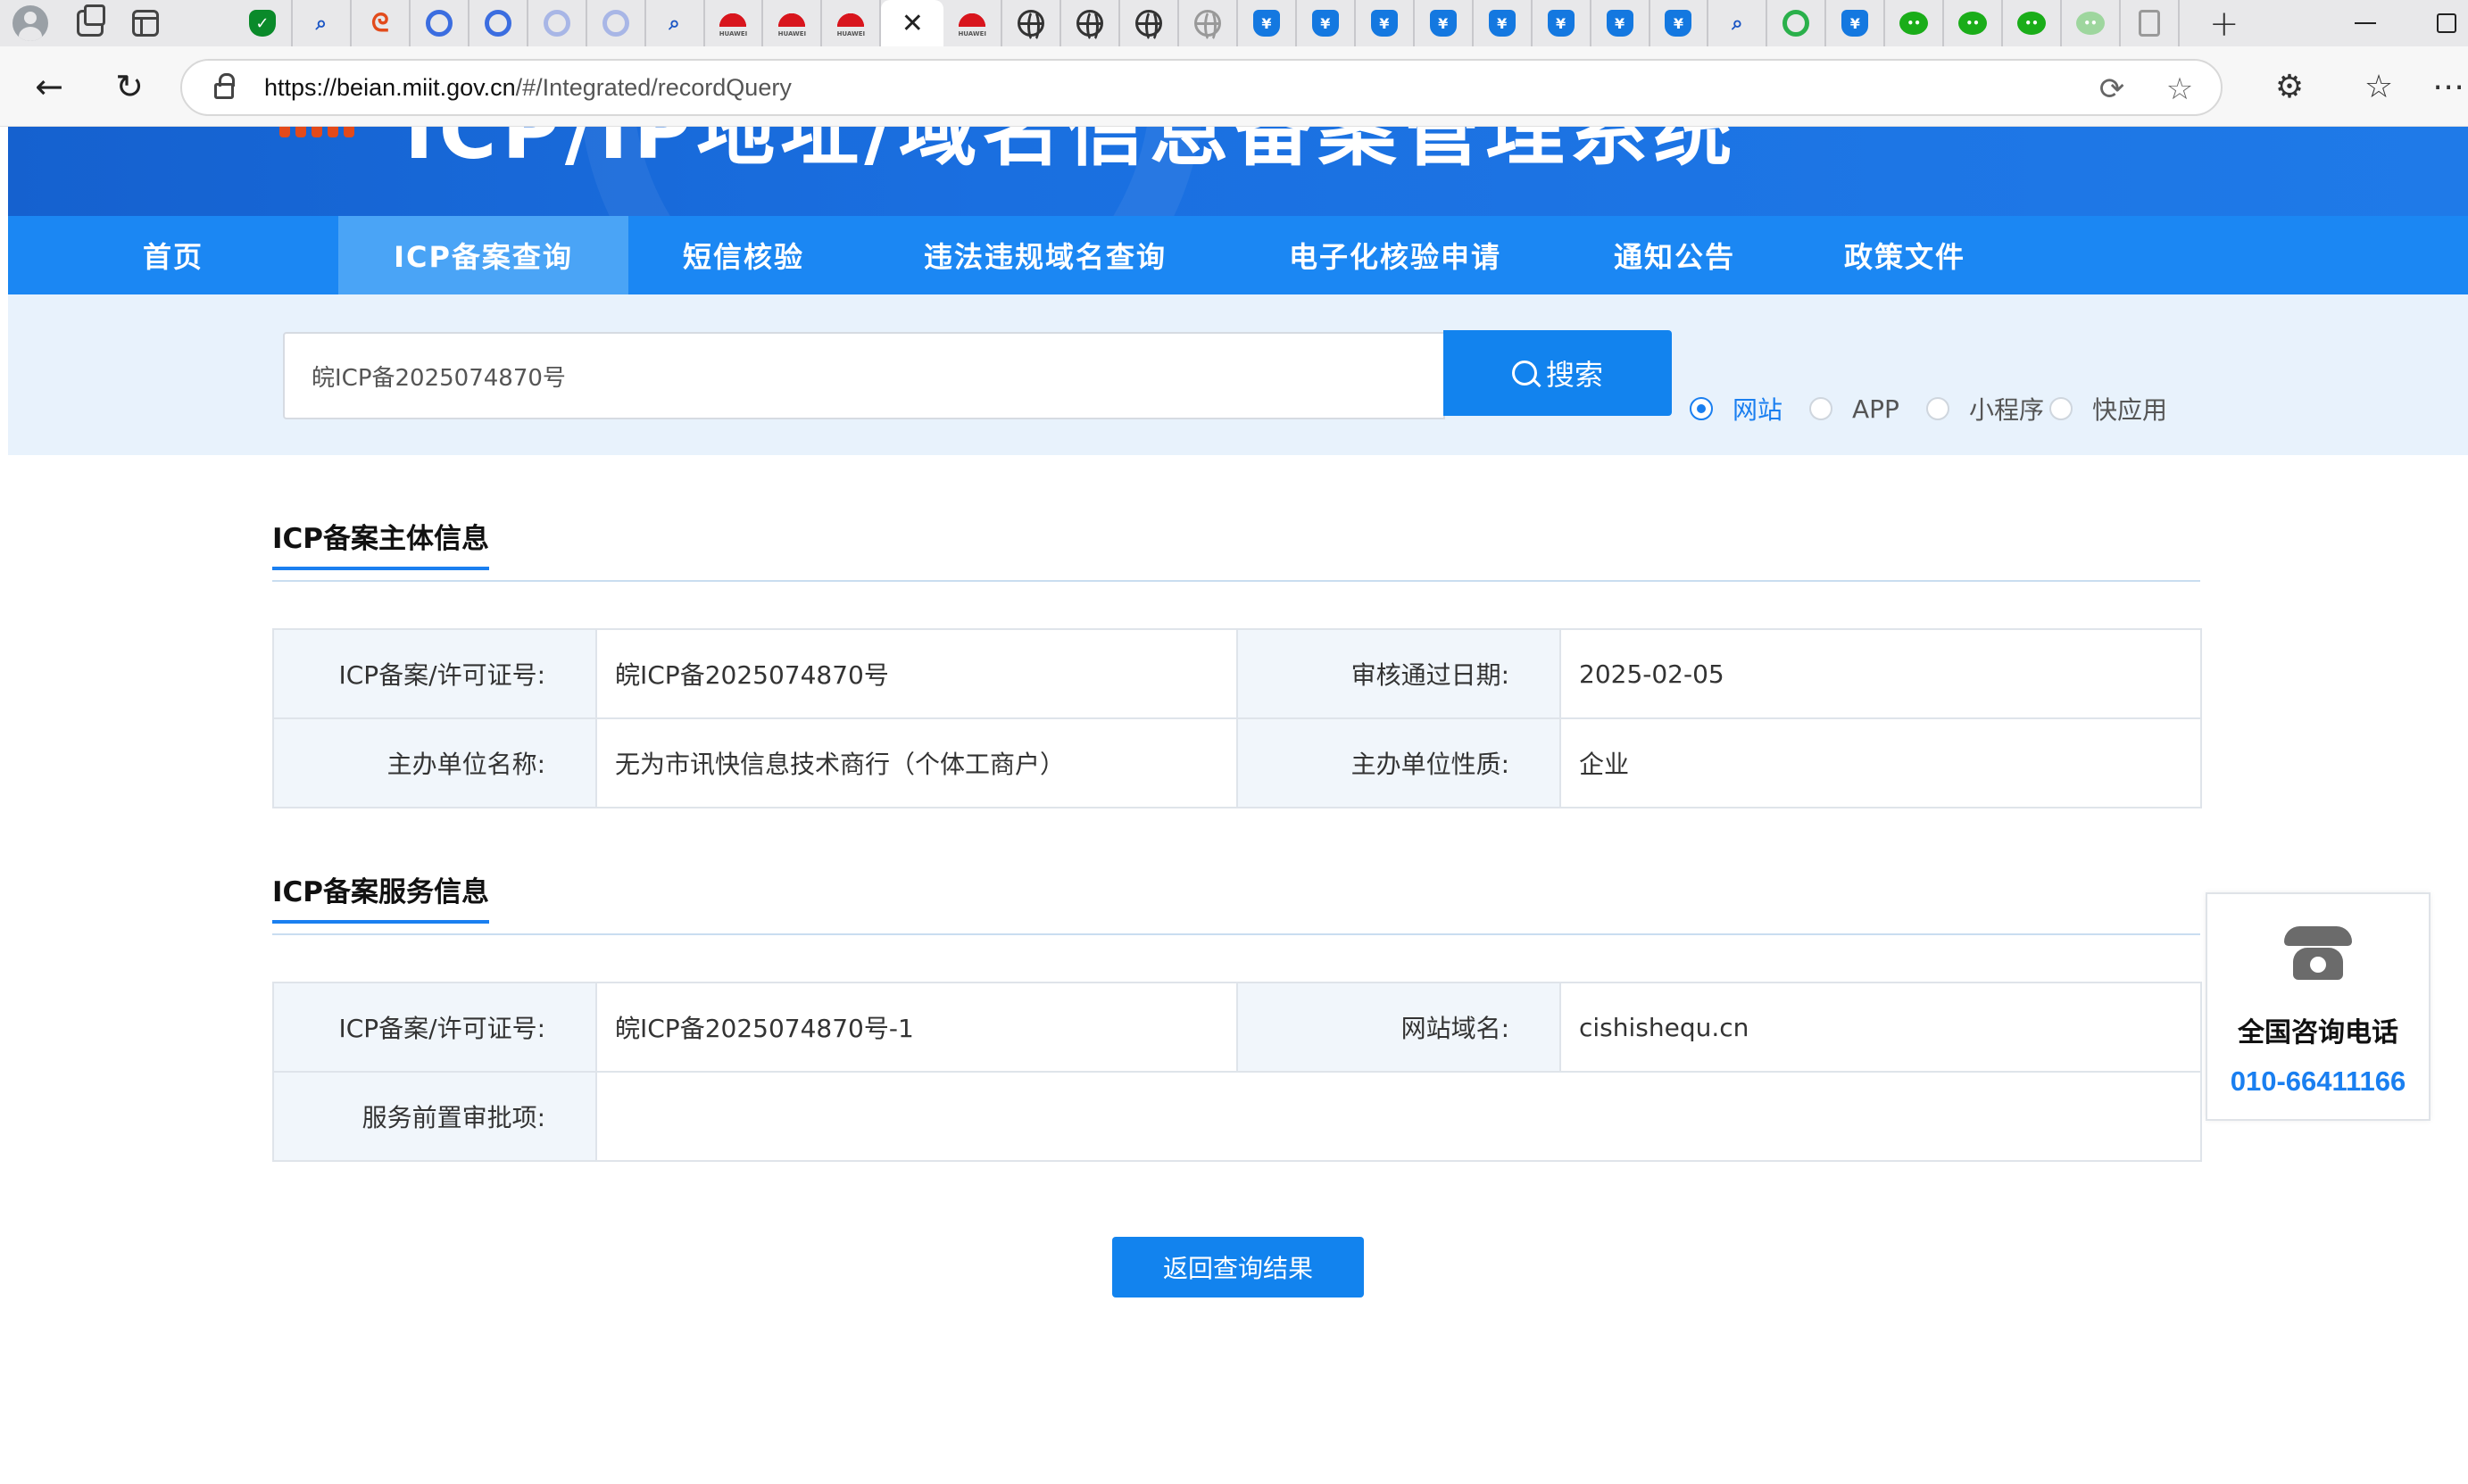 The width and height of the screenshot is (2468, 1484). What do you see at coordinates (264, 23) in the screenshot?
I see `tab: ✓` at bounding box center [264, 23].